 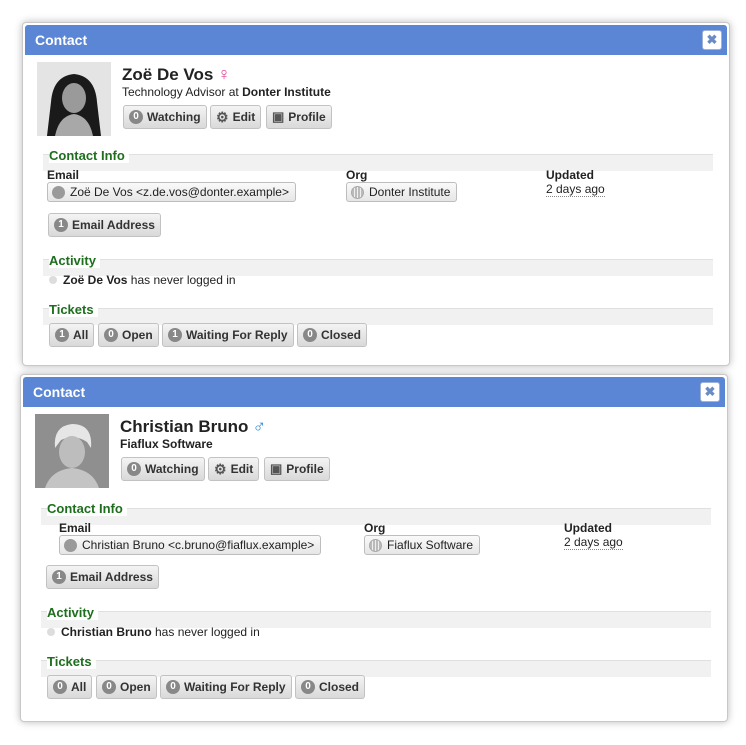 I want to click on company-name: Donter Institute, so click(x=286, y=92).